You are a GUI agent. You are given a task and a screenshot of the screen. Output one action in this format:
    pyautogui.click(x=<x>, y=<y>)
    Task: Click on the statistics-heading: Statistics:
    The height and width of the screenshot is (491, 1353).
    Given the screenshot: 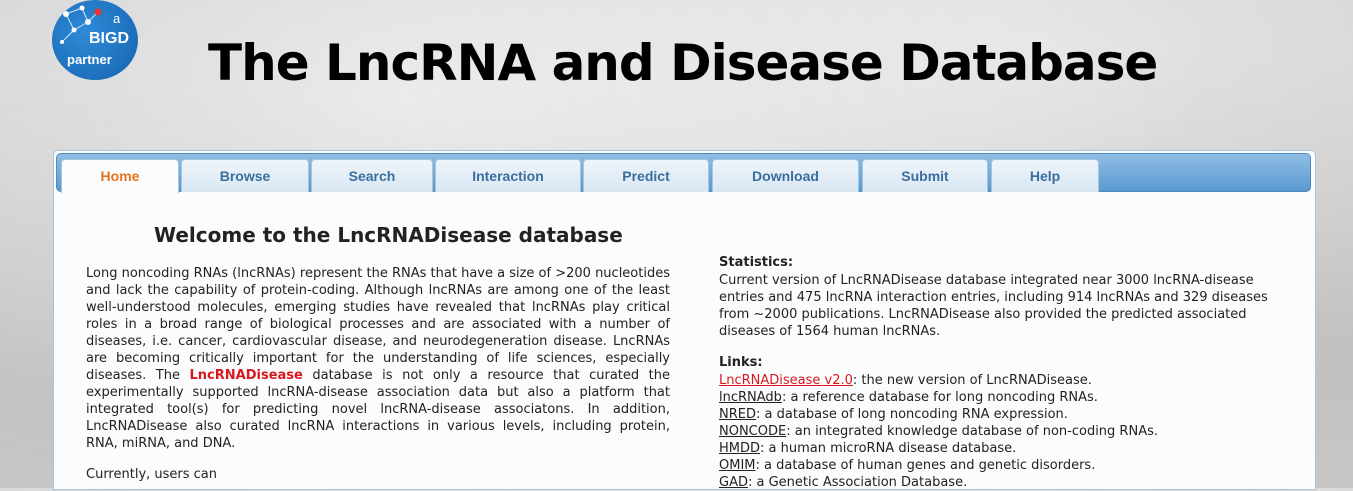 What is the action you would take?
    pyautogui.click(x=756, y=262)
    